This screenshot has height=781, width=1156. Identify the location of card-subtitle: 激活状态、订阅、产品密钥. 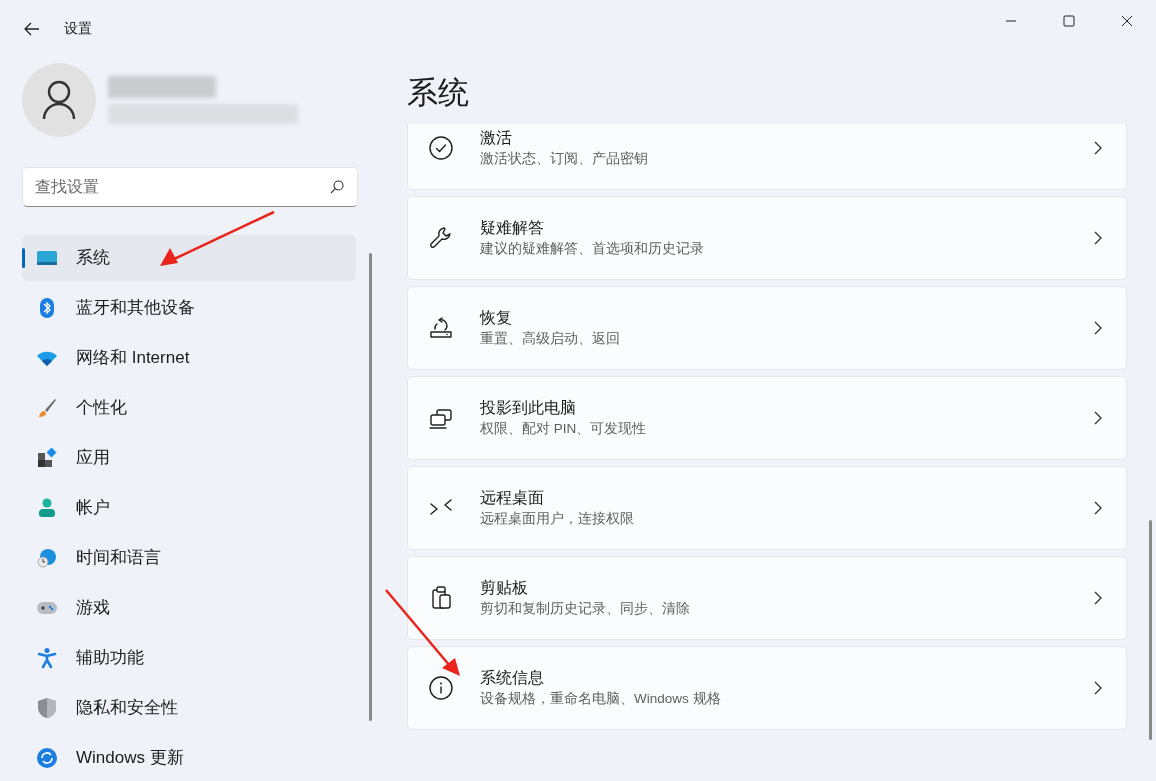
(564, 159).